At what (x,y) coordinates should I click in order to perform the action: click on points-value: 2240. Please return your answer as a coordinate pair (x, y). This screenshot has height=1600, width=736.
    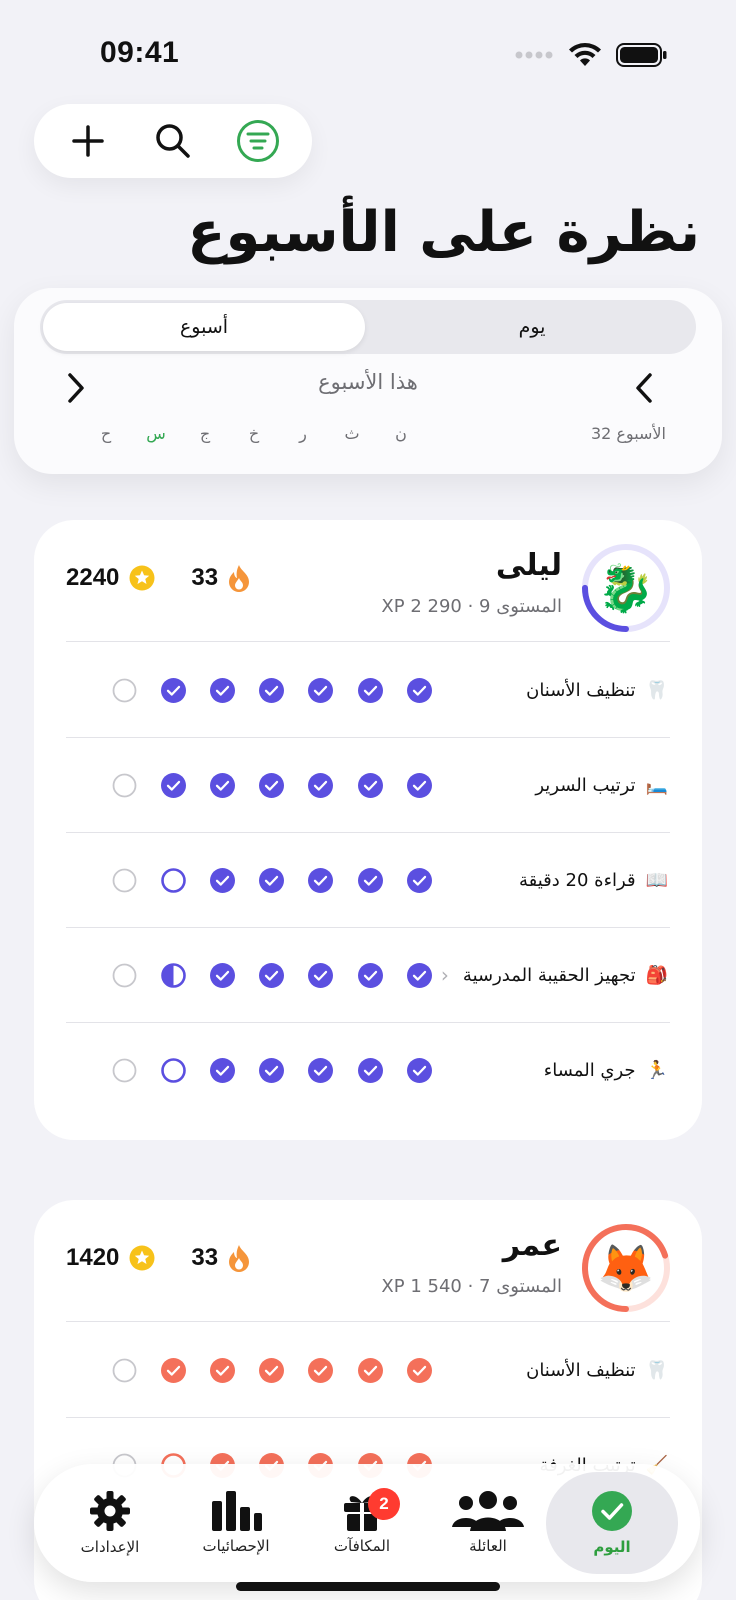
    Looking at the image, I should click on (93, 577).